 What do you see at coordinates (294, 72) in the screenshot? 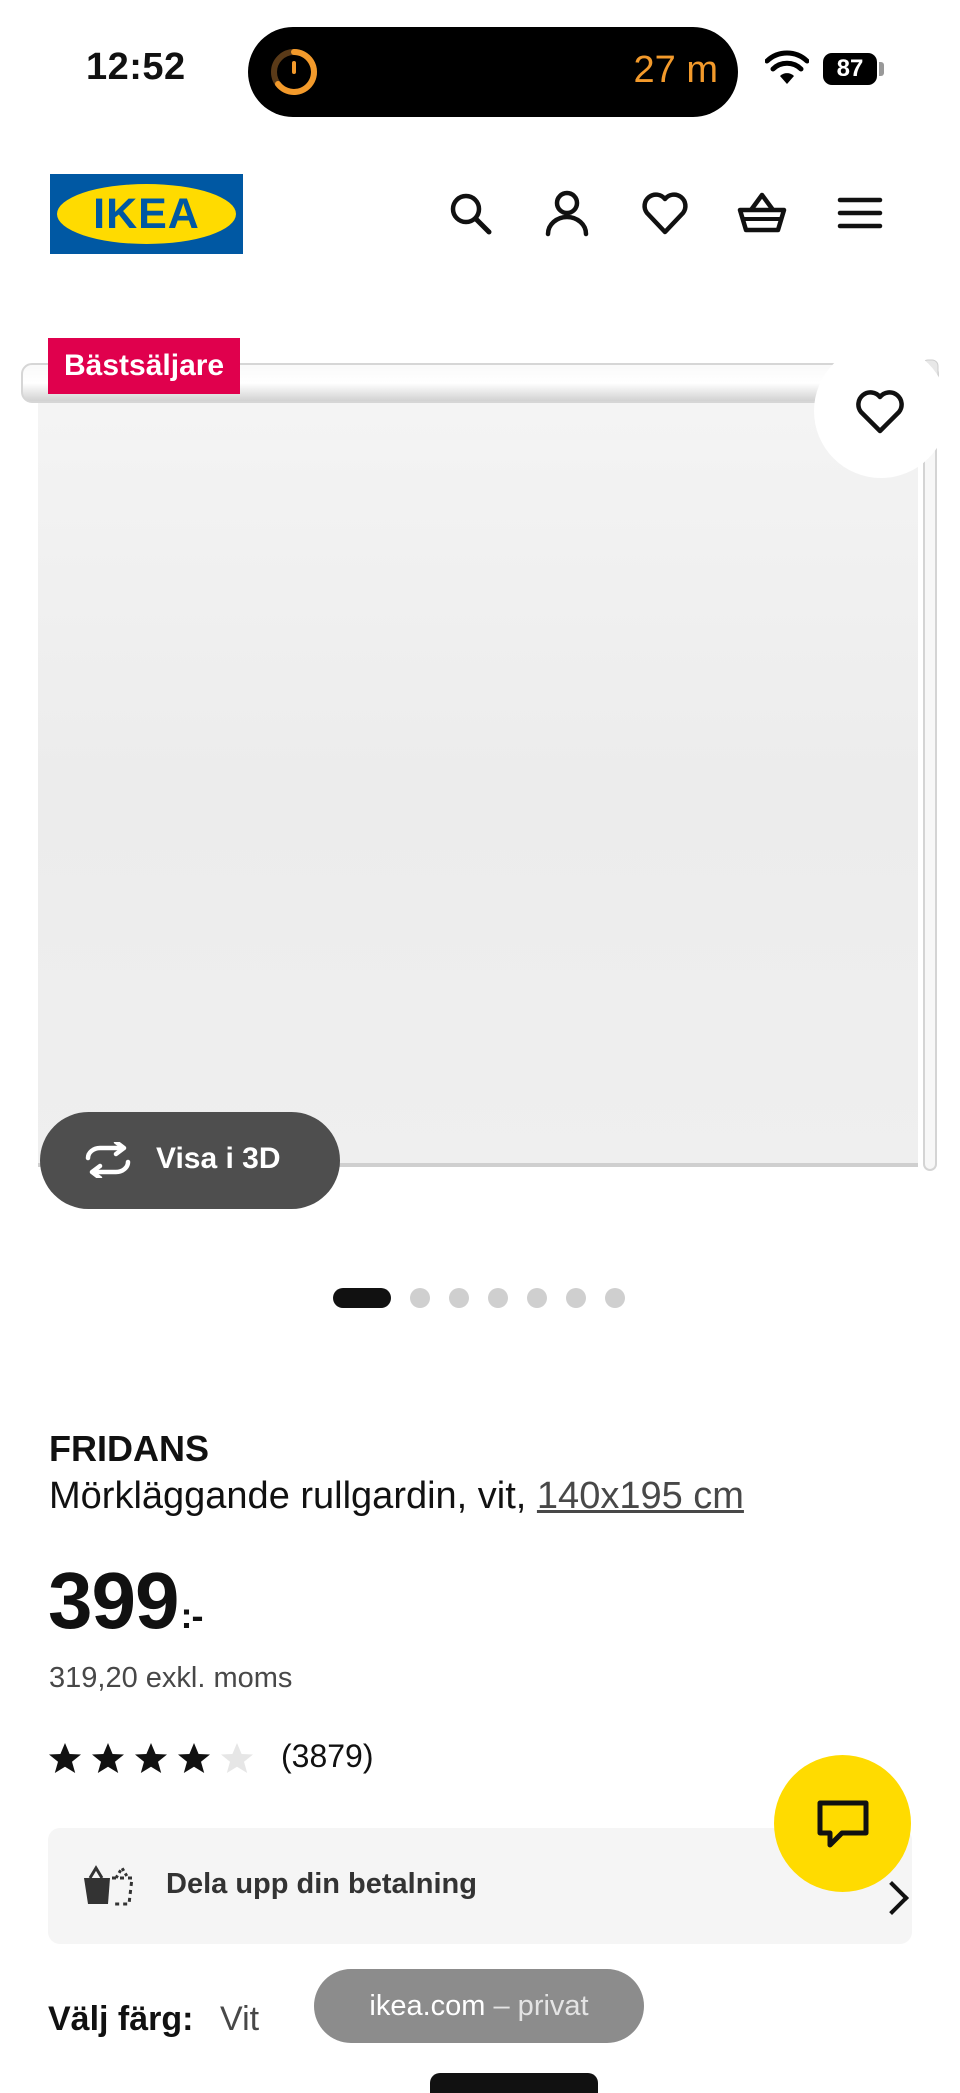
I see `timer-ring-icon` at bounding box center [294, 72].